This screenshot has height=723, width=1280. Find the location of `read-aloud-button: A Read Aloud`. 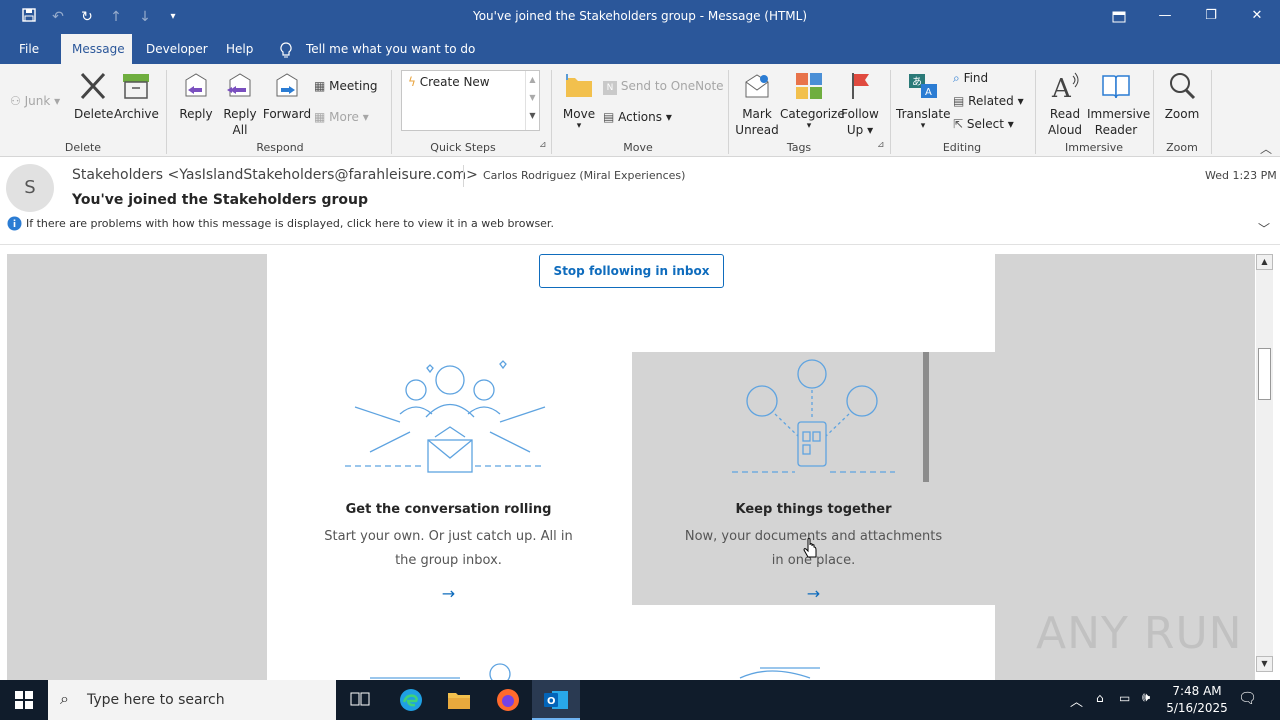

read-aloud-button: A Read Aloud is located at coordinates (1065, 104).